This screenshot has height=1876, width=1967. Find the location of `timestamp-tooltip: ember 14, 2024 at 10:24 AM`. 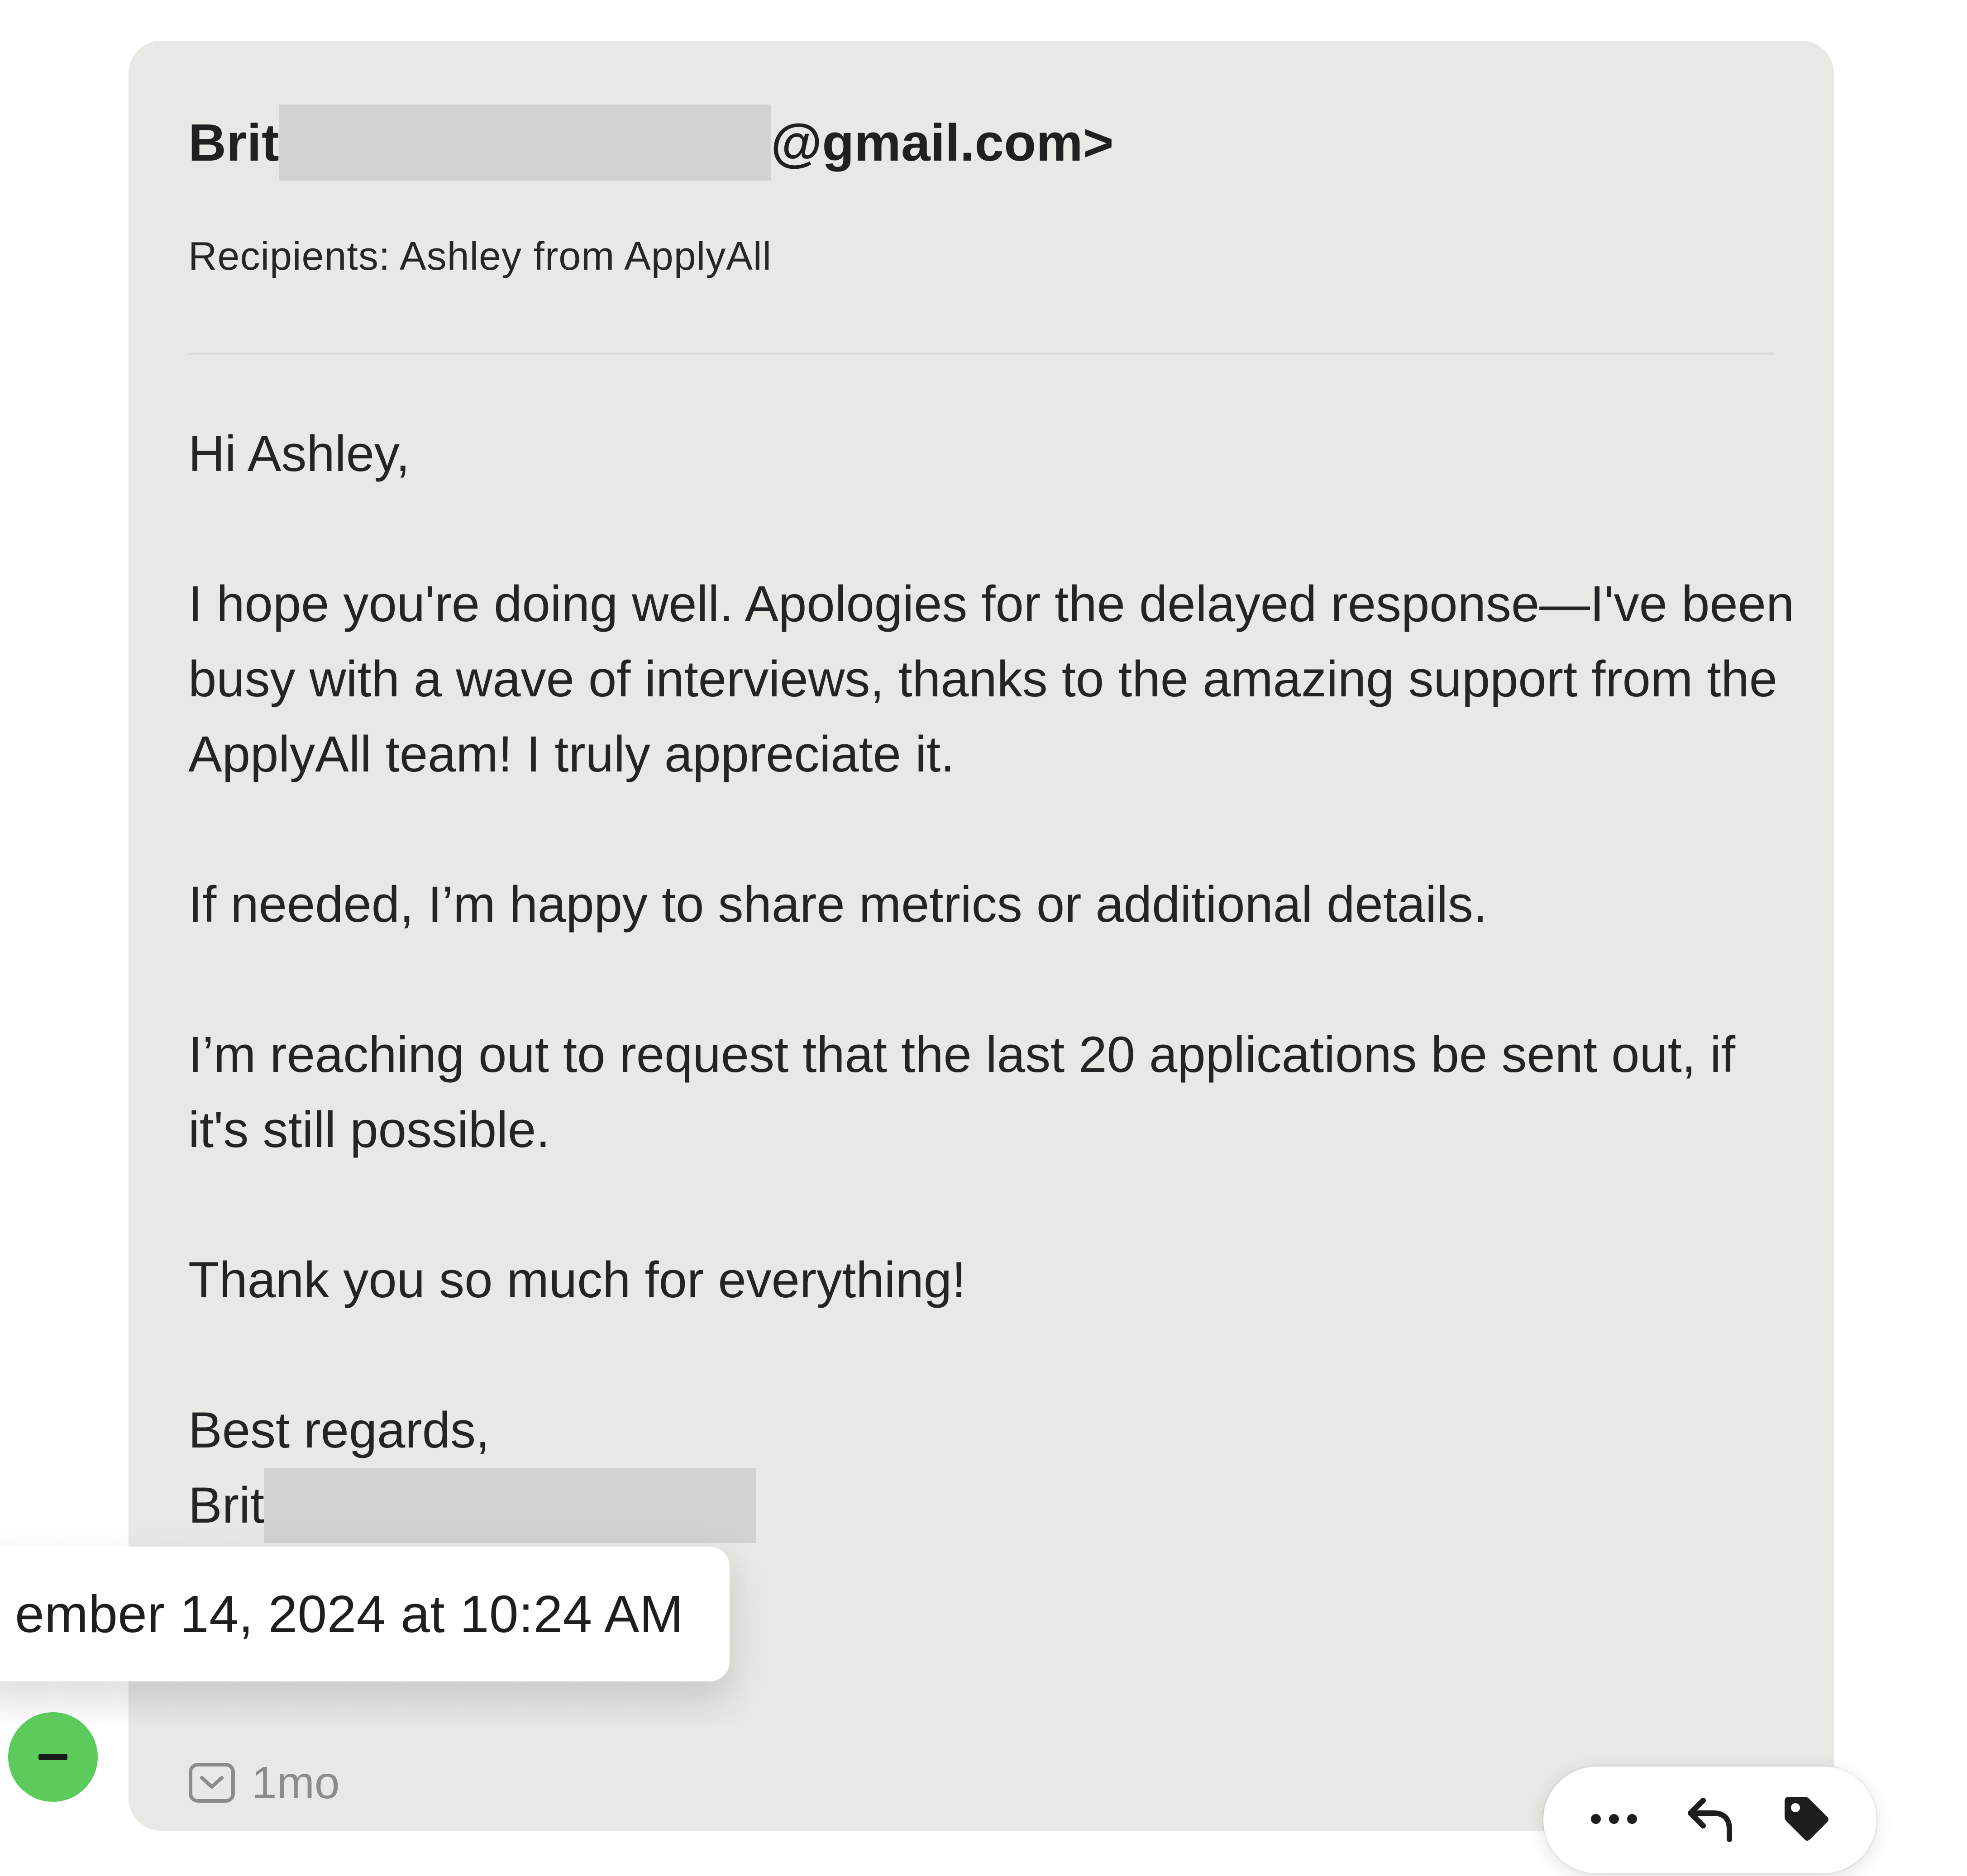

timestamp-tooltip: ember 14, 2024 at 10:24 AM is located at coordinates (365, 1614).